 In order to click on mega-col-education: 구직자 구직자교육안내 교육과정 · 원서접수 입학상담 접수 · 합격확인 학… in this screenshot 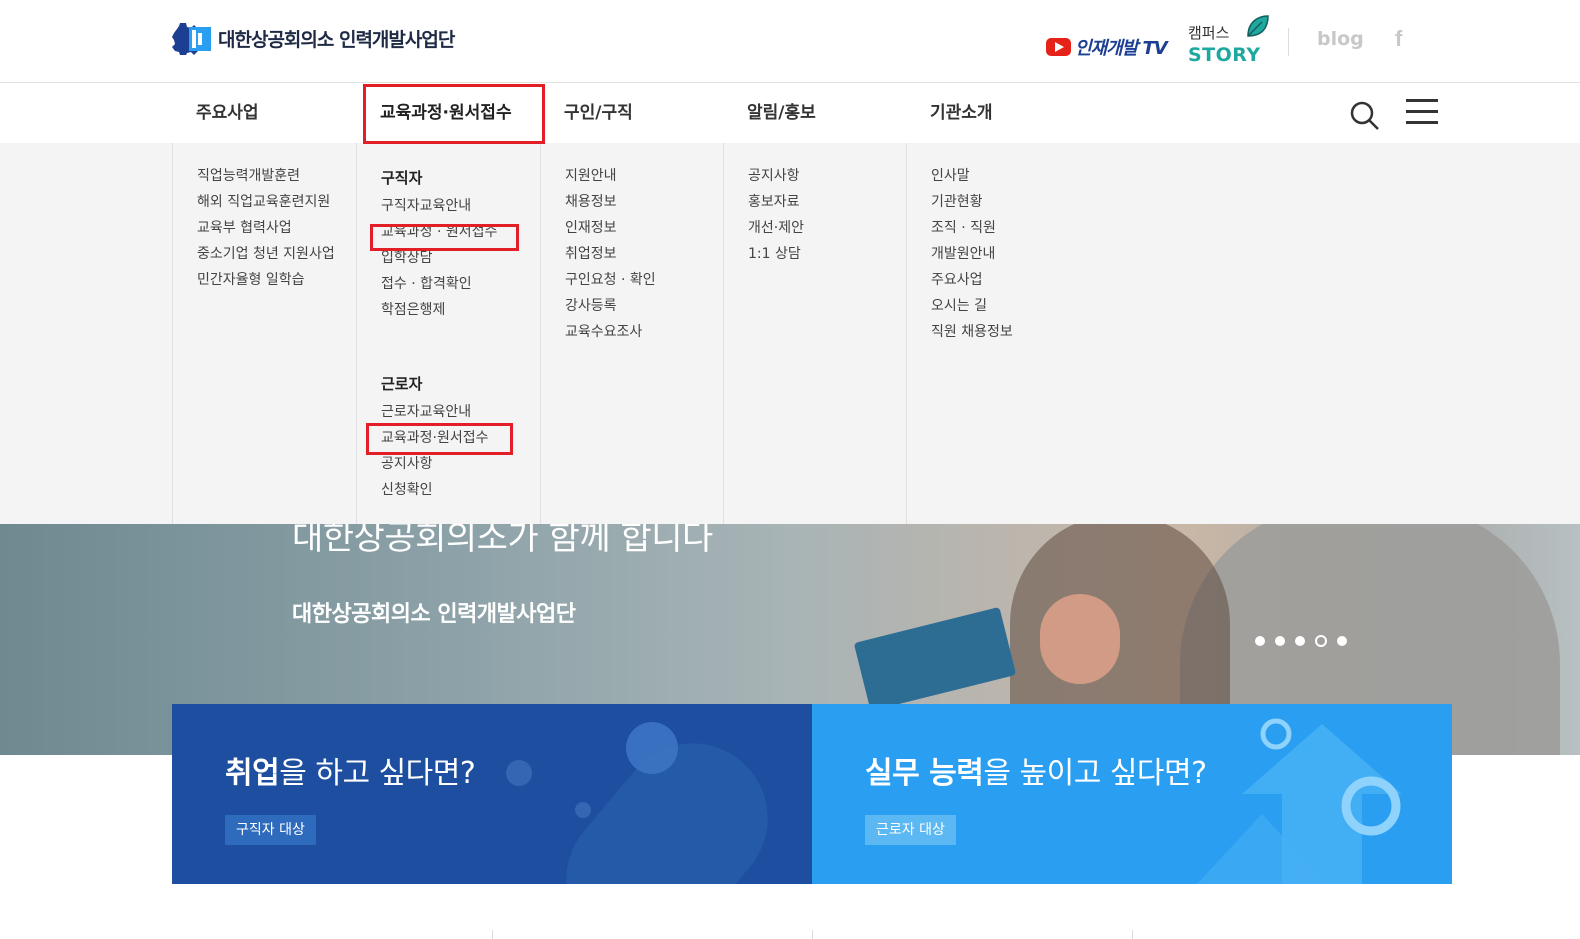, I will do `click(448, 333)`.